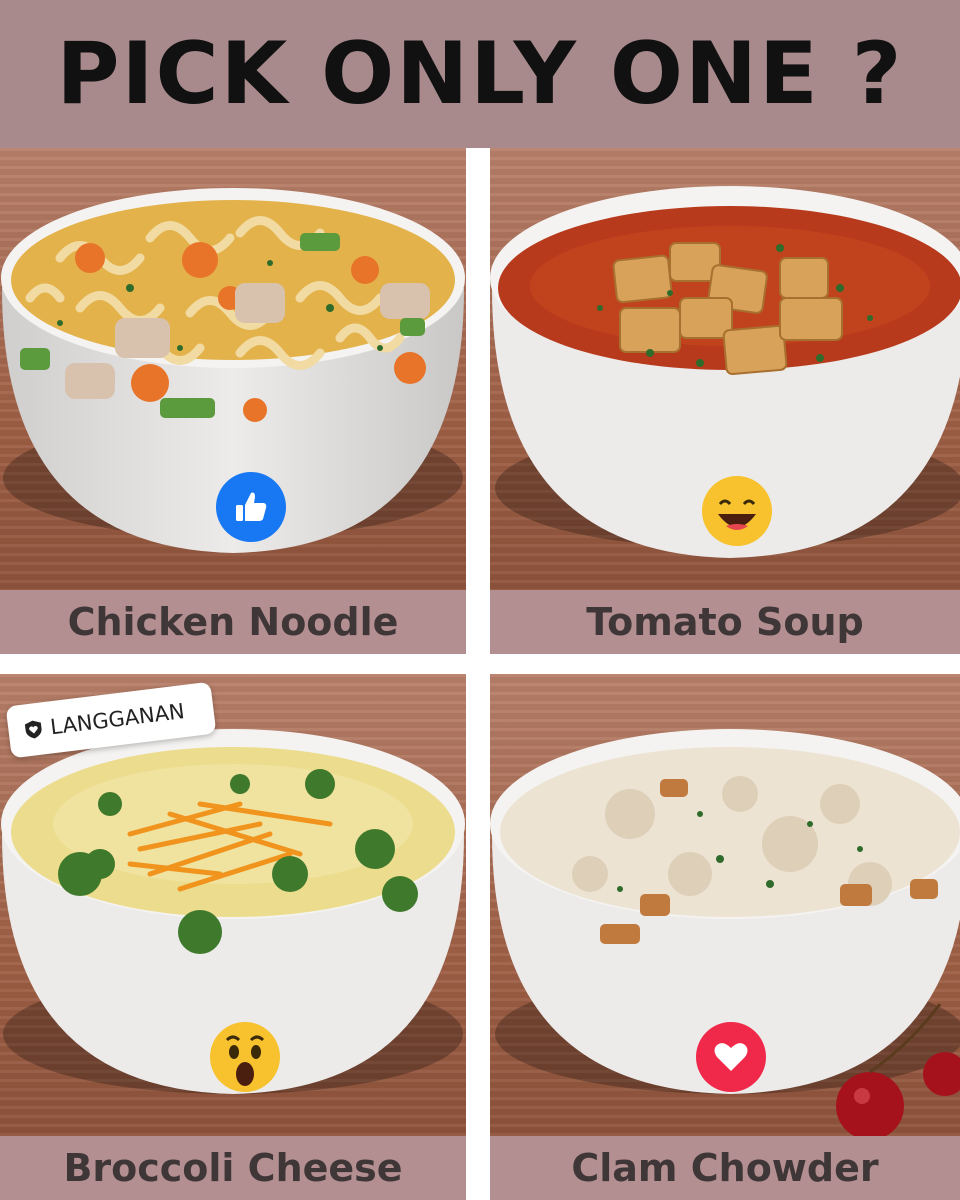 This screenshot has width=960, height=1200. I want to click on option-label-bar: Tomato Soup, so click(725, 622).